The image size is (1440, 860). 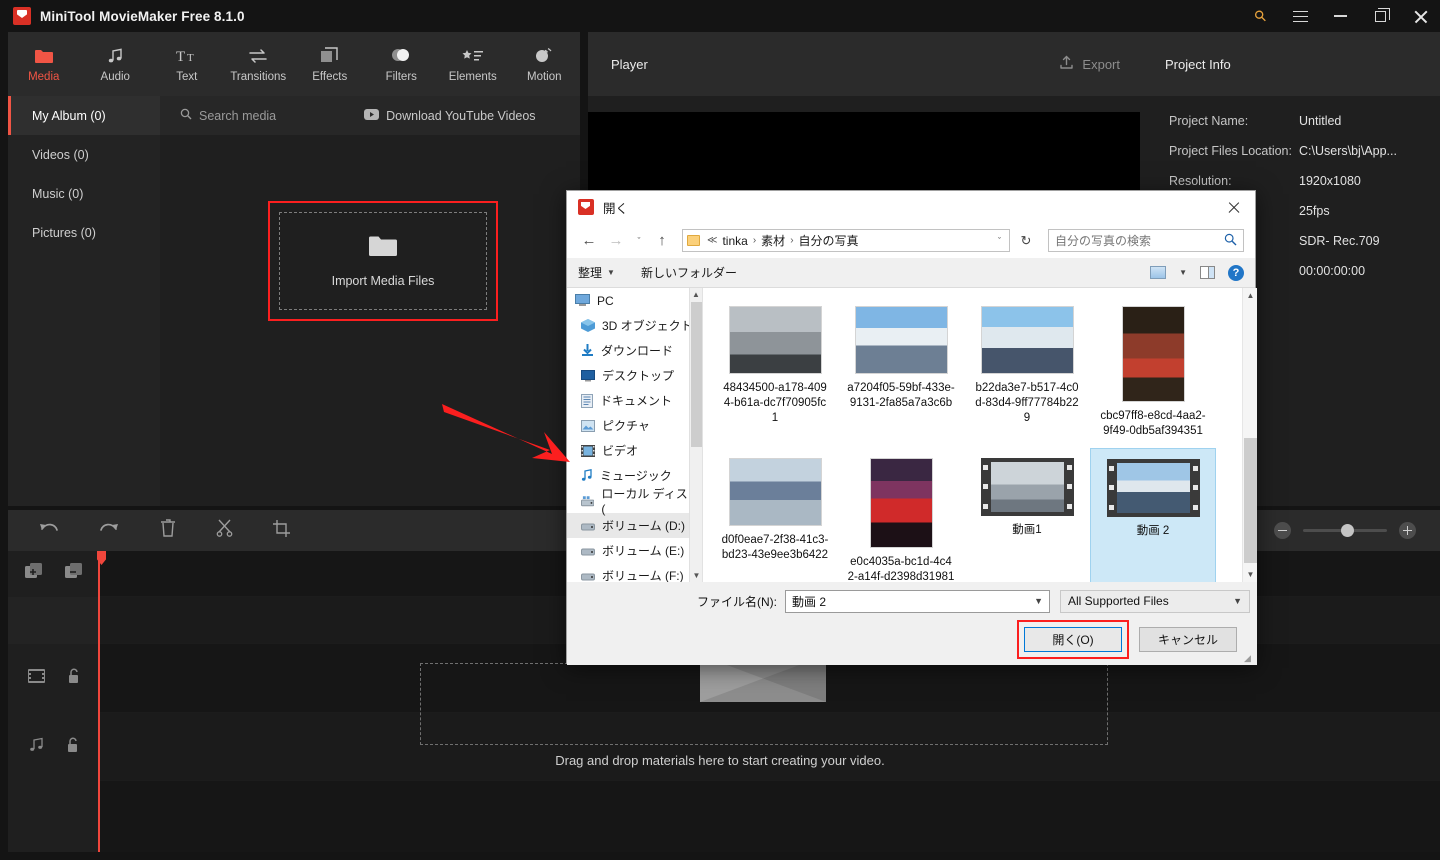 I want to click on tab-text: TT Text, so click(x=187, y=64).